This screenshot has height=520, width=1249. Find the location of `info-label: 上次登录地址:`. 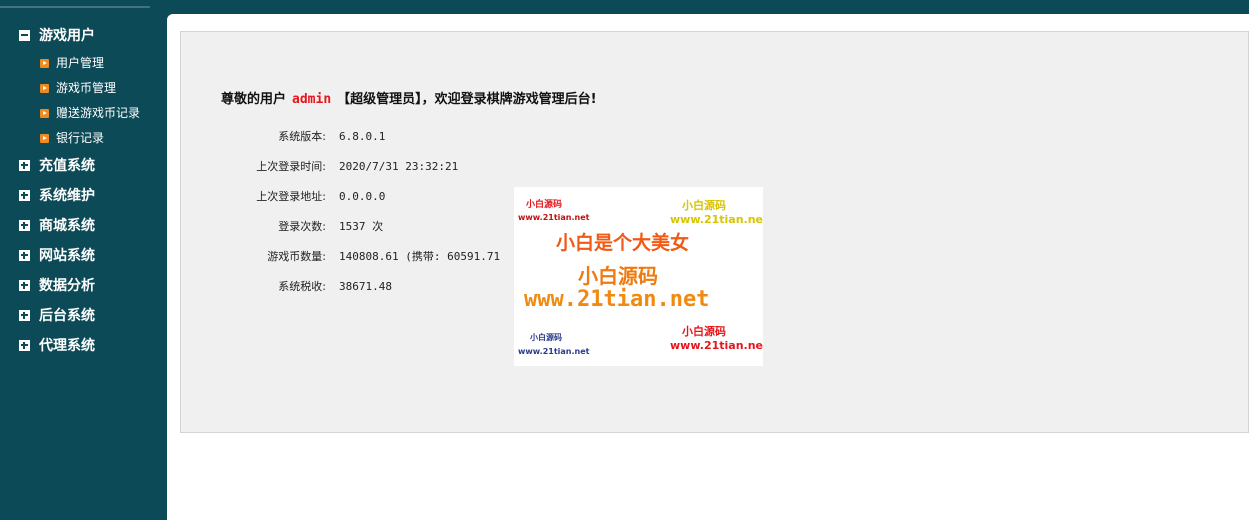

info-label: 上次登录地址: is located at coordinates (291, 196).